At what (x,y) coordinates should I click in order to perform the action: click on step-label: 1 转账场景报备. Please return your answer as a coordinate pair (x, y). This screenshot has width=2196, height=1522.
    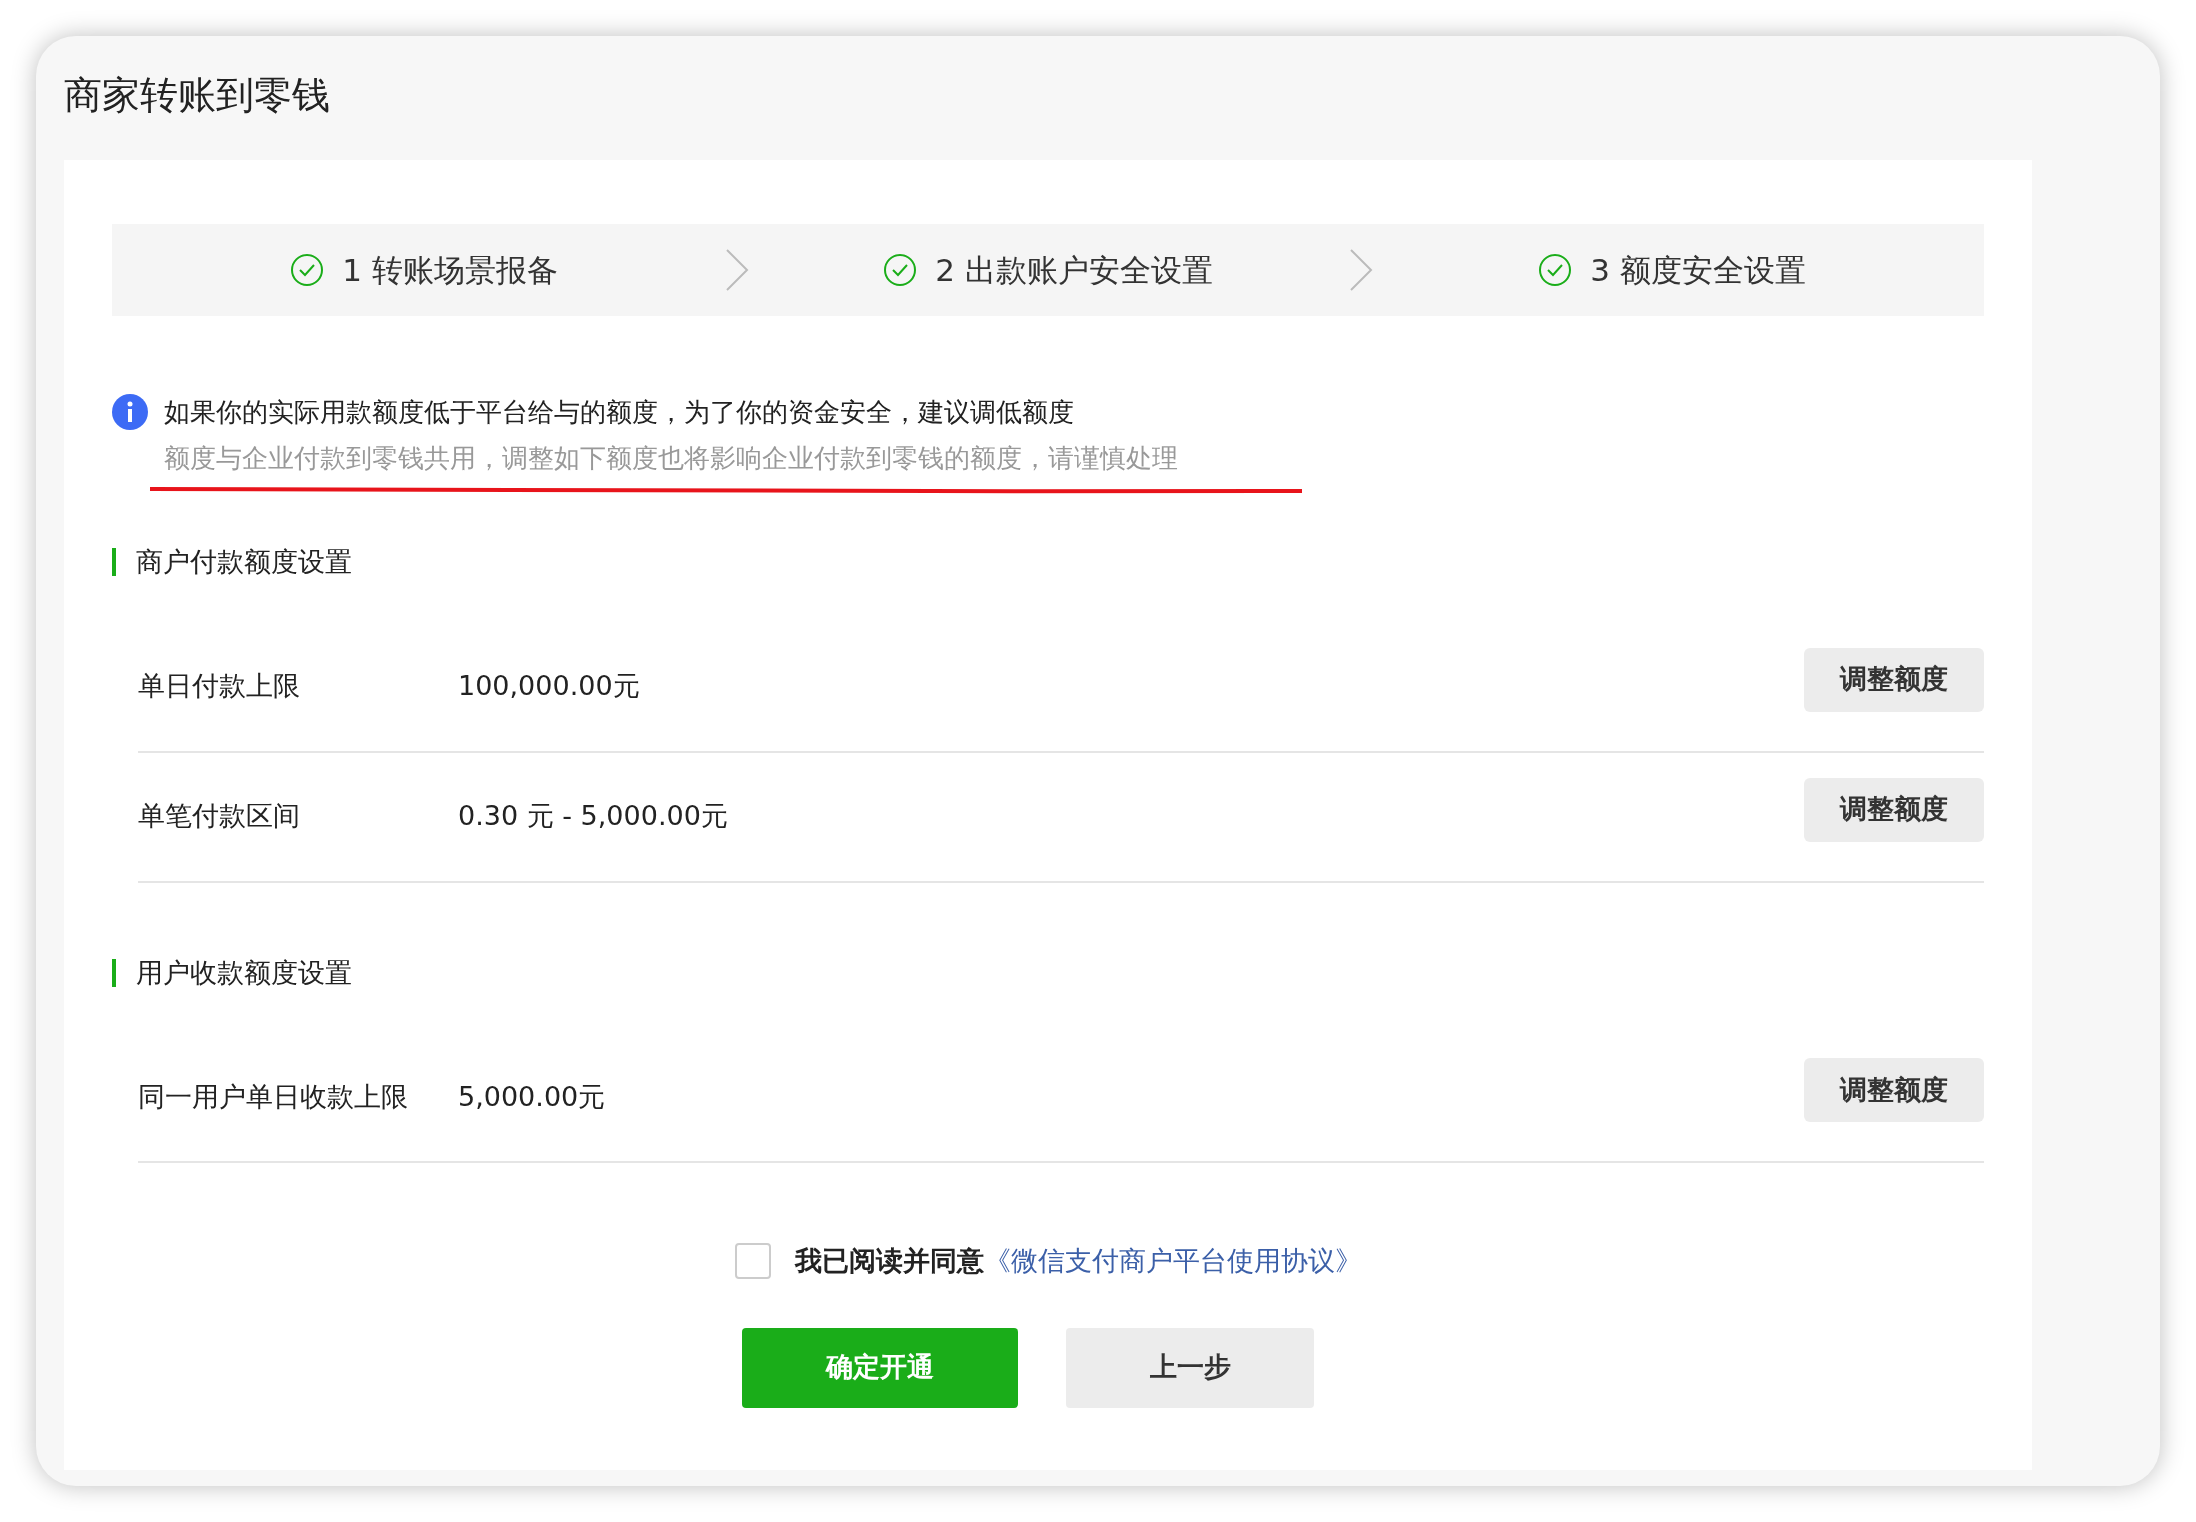
    Looking at the image, I should click on (450, 270).